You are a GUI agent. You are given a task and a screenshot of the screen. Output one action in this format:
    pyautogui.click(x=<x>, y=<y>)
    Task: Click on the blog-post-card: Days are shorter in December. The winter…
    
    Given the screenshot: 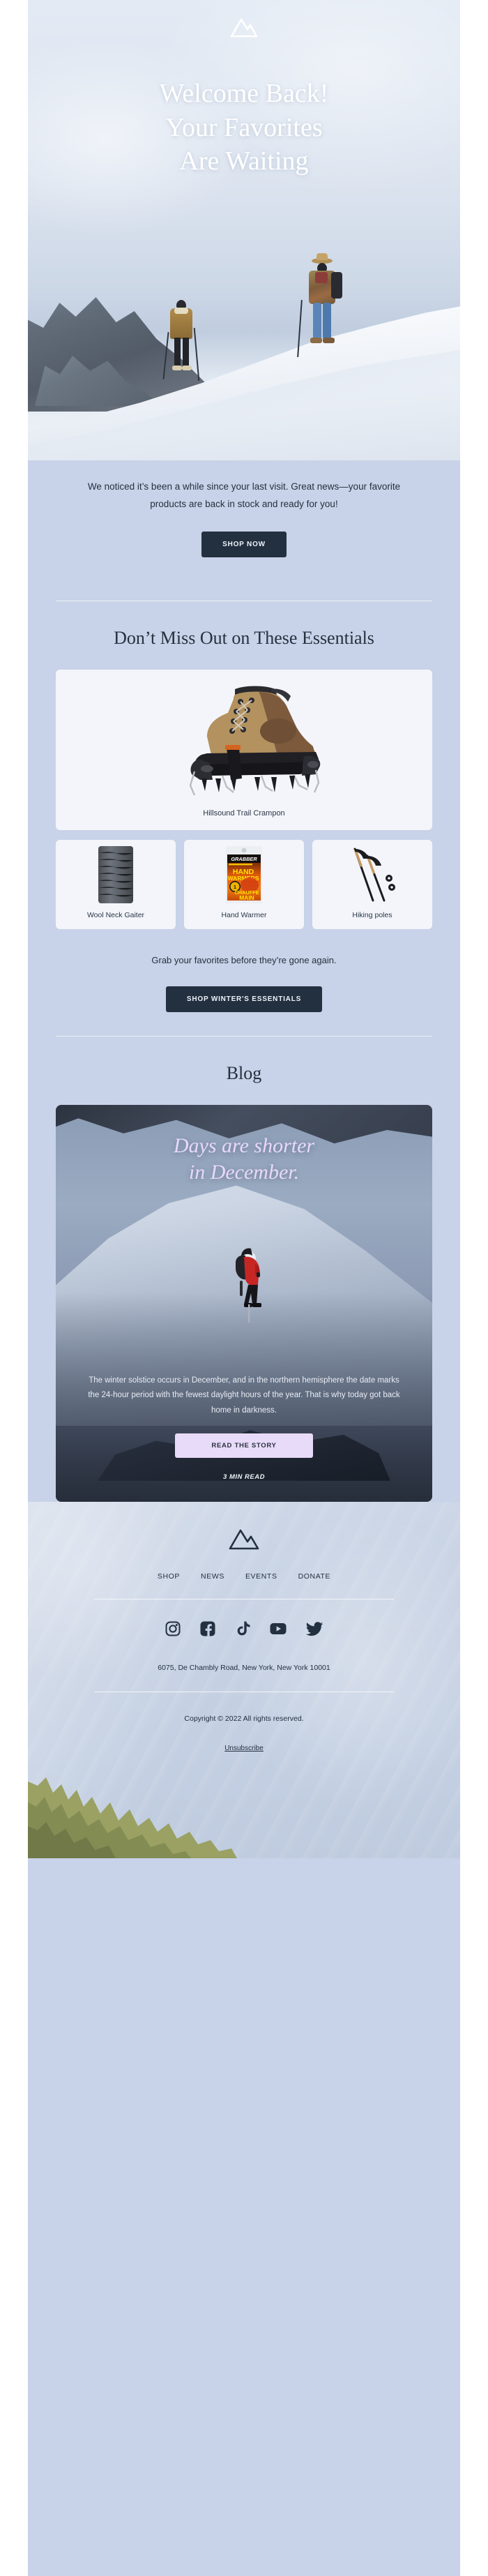 What is the action you would take?
    pyautogui.click(x=244, y=1303)
    